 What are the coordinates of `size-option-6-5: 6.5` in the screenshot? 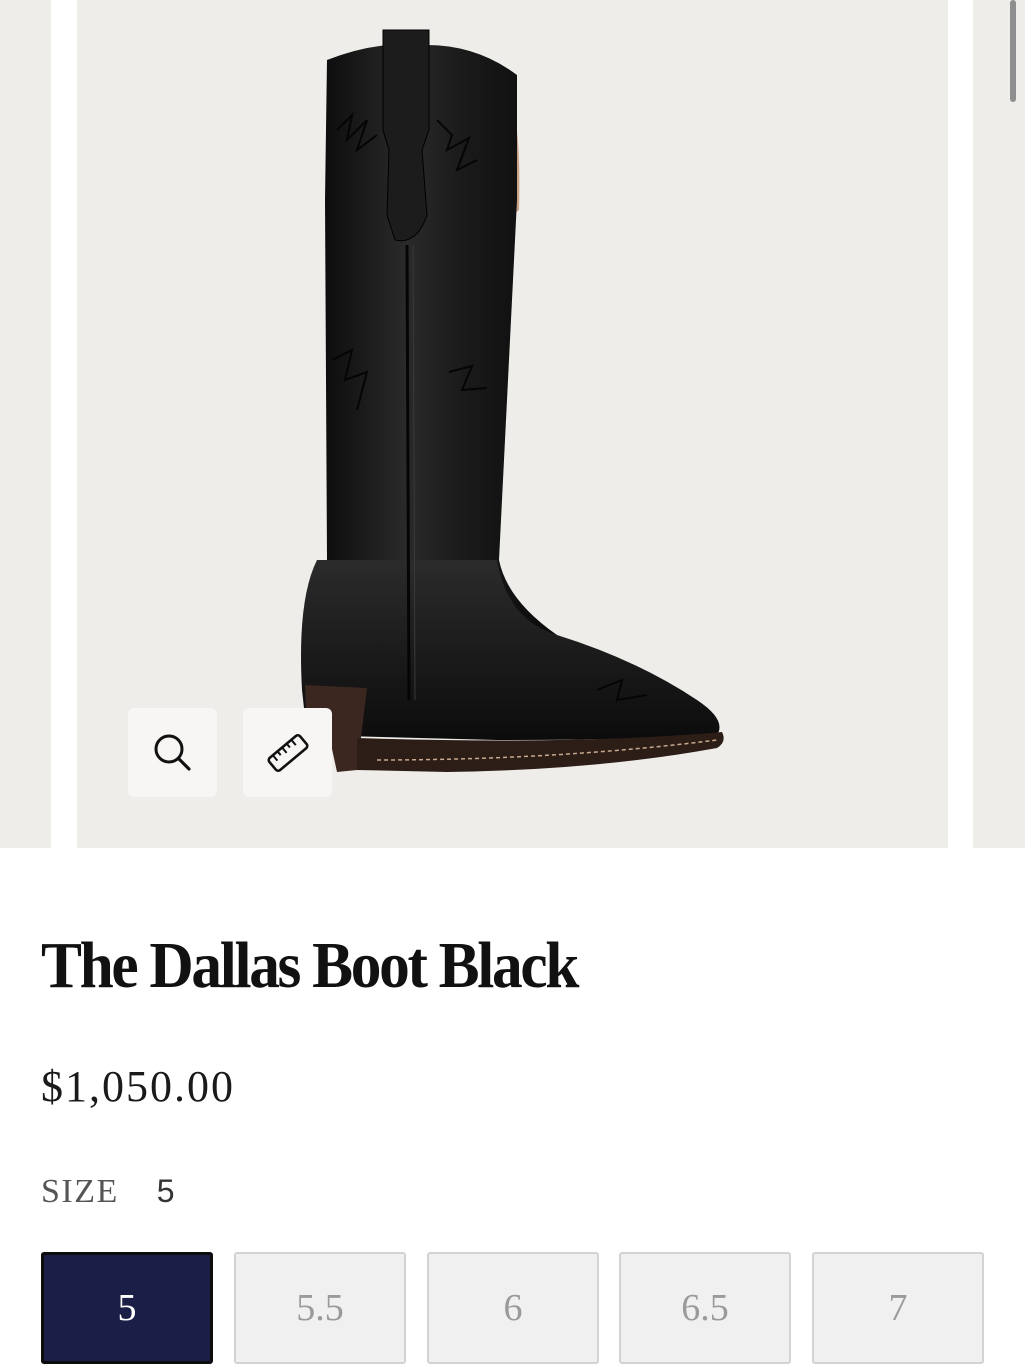 It's located at (705, 1308).